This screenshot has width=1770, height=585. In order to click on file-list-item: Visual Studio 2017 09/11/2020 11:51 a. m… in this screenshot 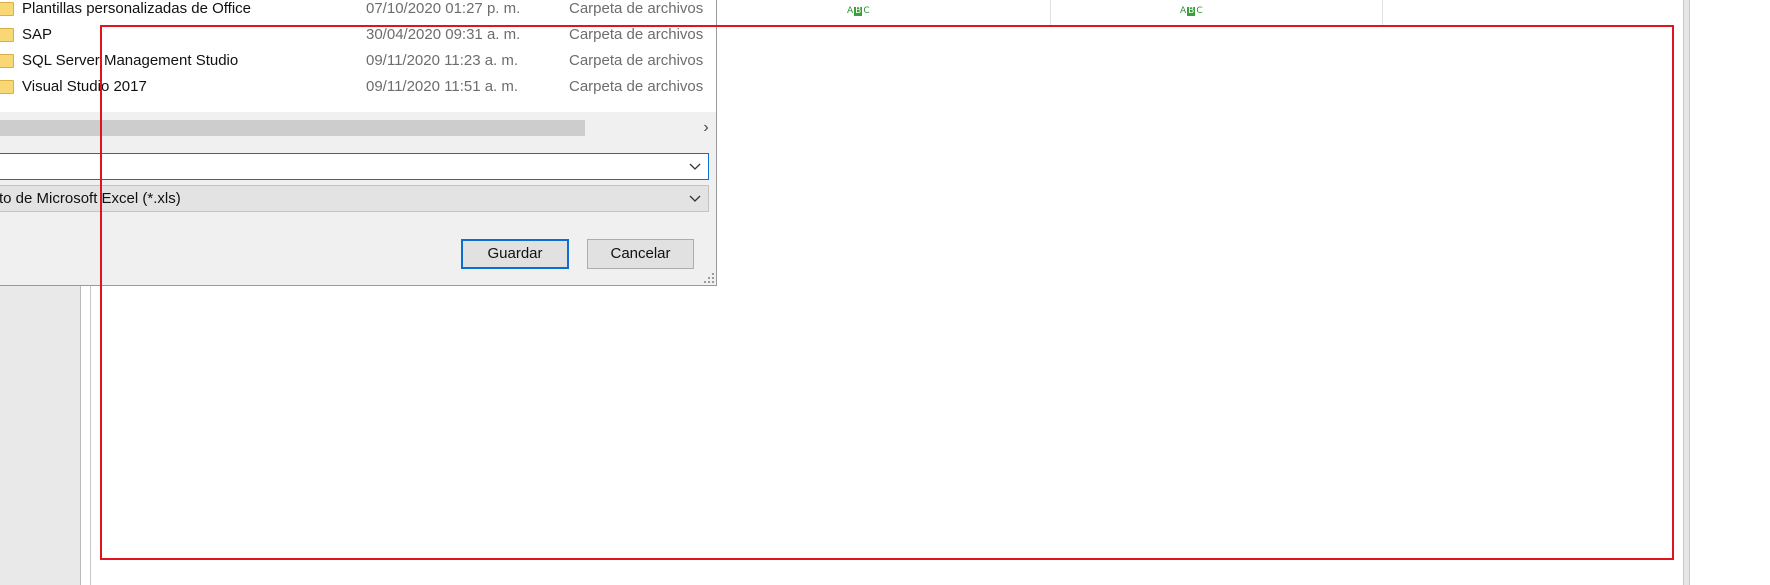, I will do `click(358, 87)`.